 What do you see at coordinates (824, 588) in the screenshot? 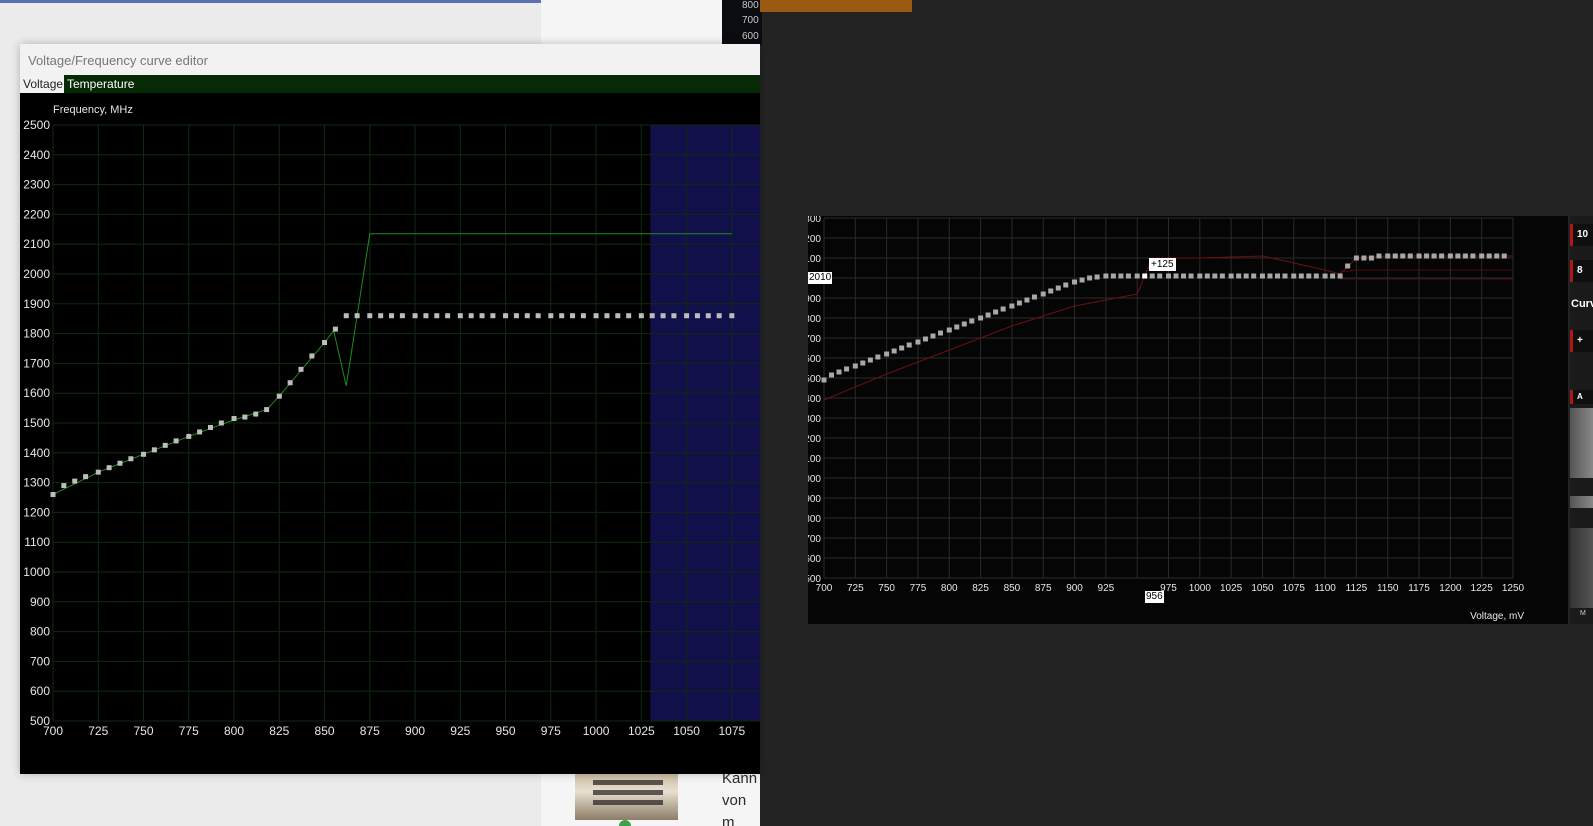
I see `x-tick-label: 700` at bounding box center [824, 588].